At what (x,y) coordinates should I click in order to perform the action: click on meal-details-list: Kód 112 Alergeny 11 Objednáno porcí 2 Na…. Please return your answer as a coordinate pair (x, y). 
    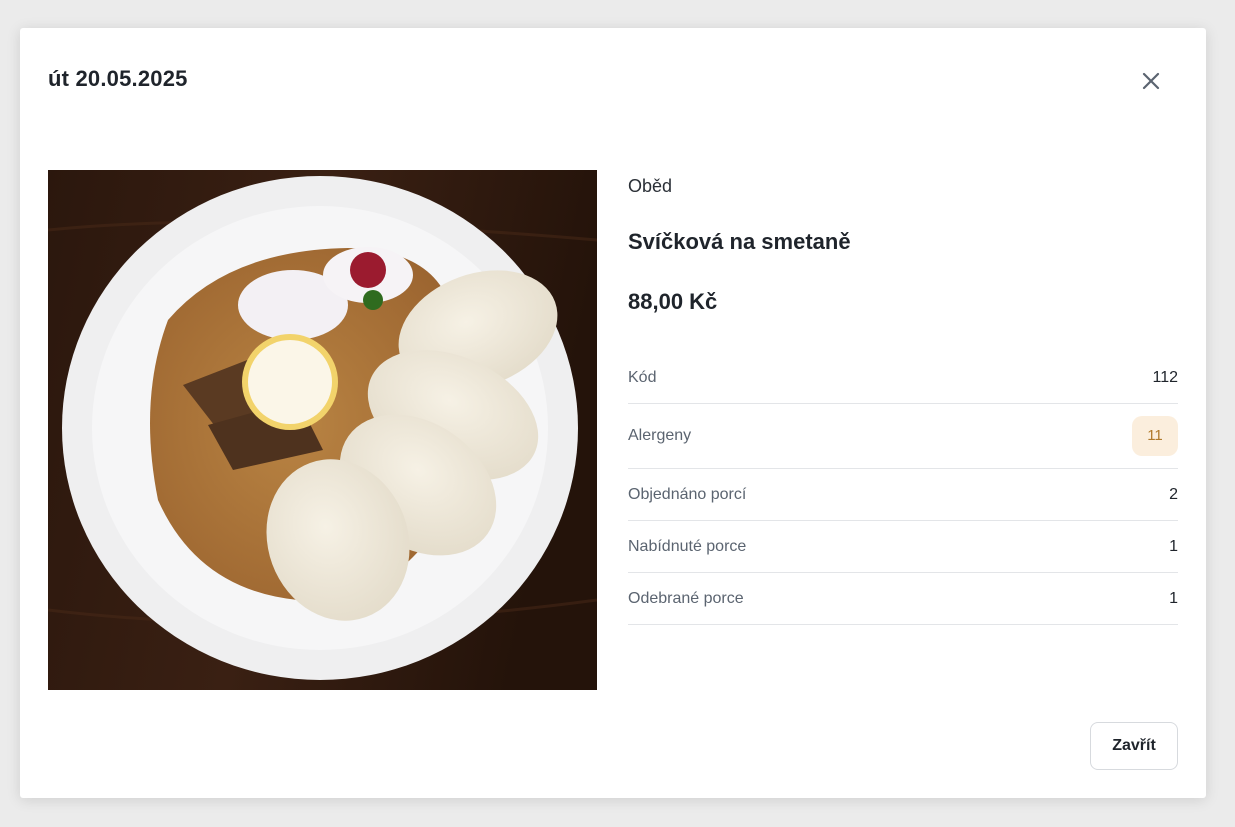
    Looking at the image, I should click on (903, 488).